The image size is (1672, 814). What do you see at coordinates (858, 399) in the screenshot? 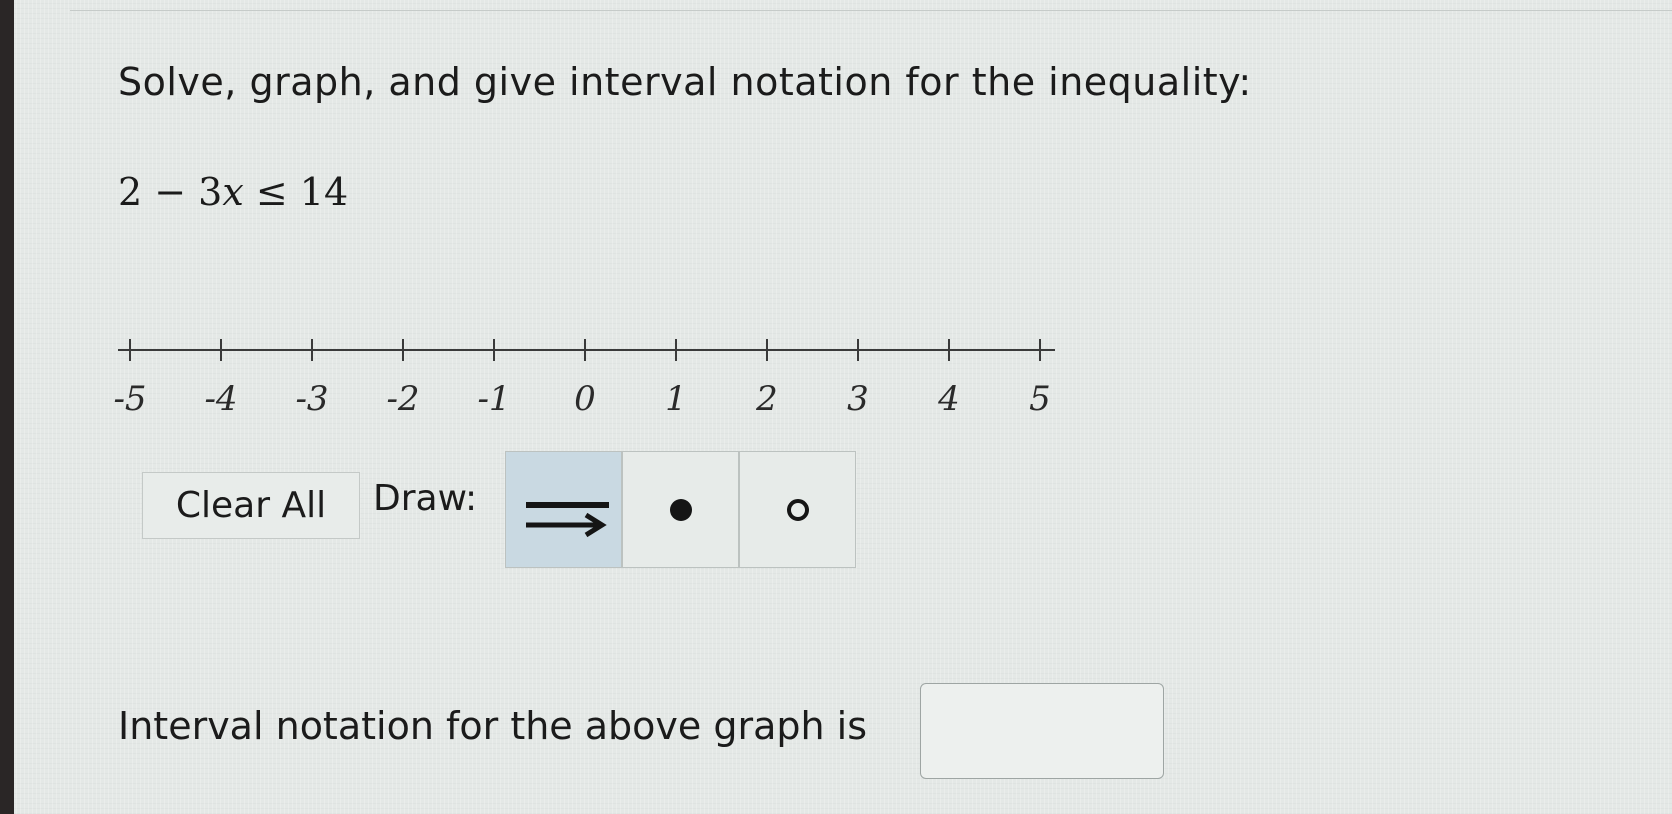
I see `number-line-tick-label: 3` at bounding box center [858, 399].